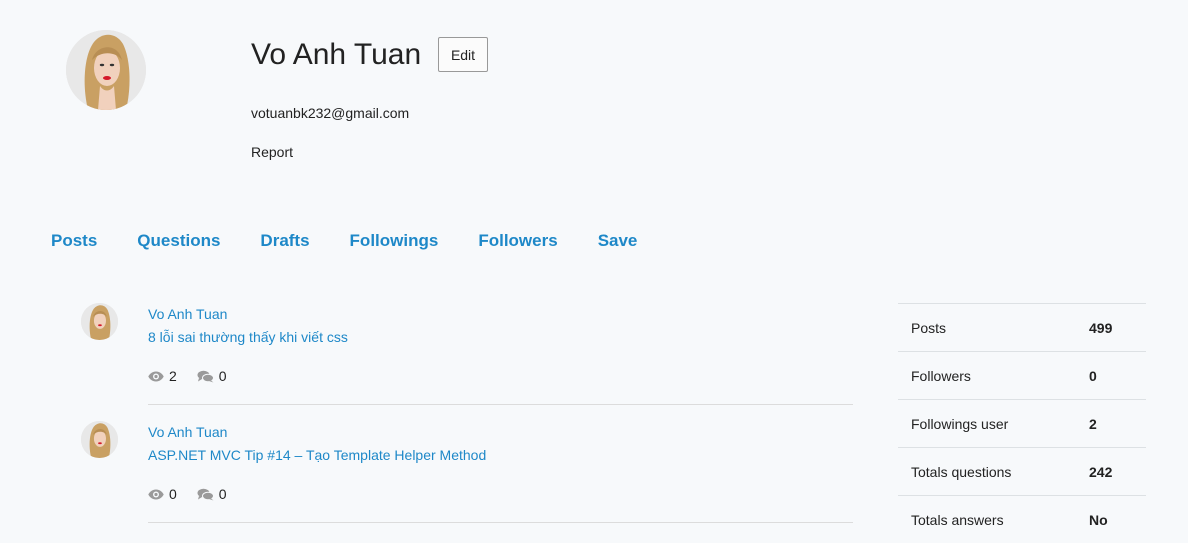 The image size is (1188, 543). I want to click on tab-questions: Questions, so click(178, 241).